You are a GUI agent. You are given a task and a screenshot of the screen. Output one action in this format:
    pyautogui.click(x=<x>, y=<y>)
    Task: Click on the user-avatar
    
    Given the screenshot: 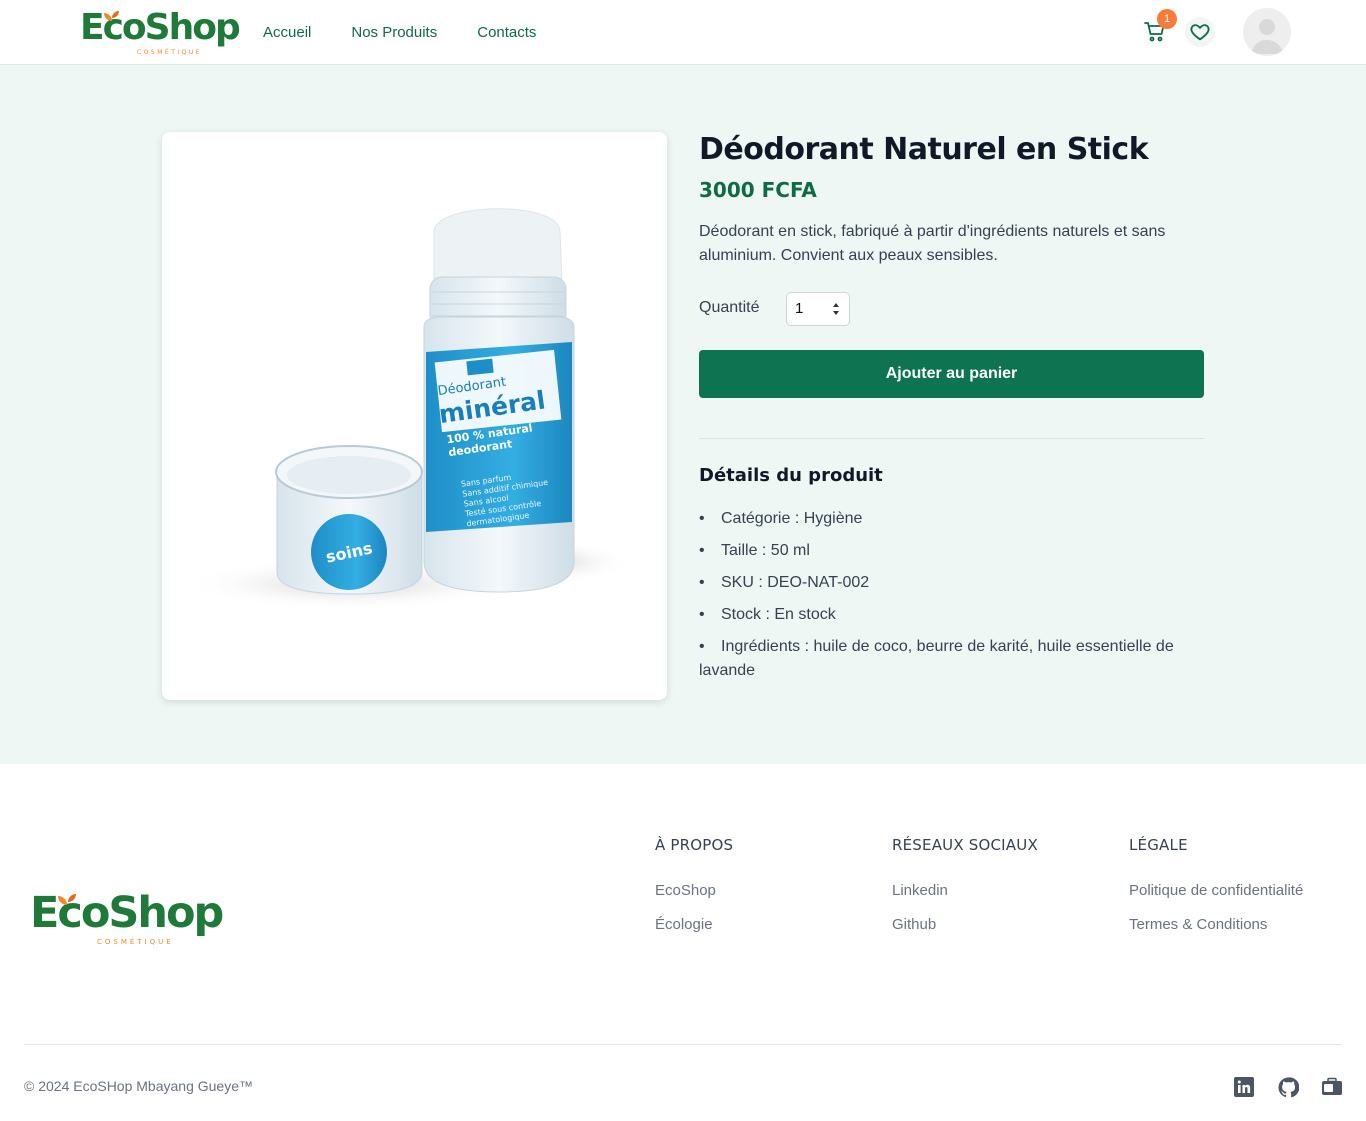 What is the action you would take?
    pyautogui.click(x=1267, y=32)
    